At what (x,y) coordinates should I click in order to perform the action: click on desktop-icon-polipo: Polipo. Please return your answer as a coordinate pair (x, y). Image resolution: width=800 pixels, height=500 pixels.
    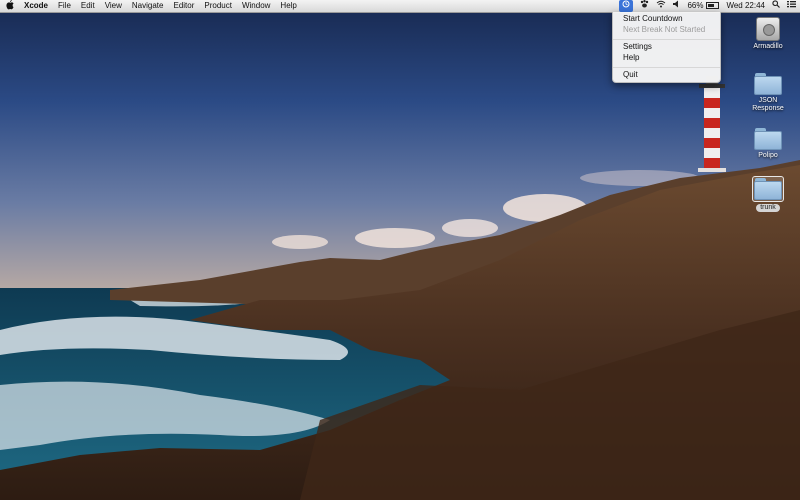
    Looking at the image, I should click on (768, 144).